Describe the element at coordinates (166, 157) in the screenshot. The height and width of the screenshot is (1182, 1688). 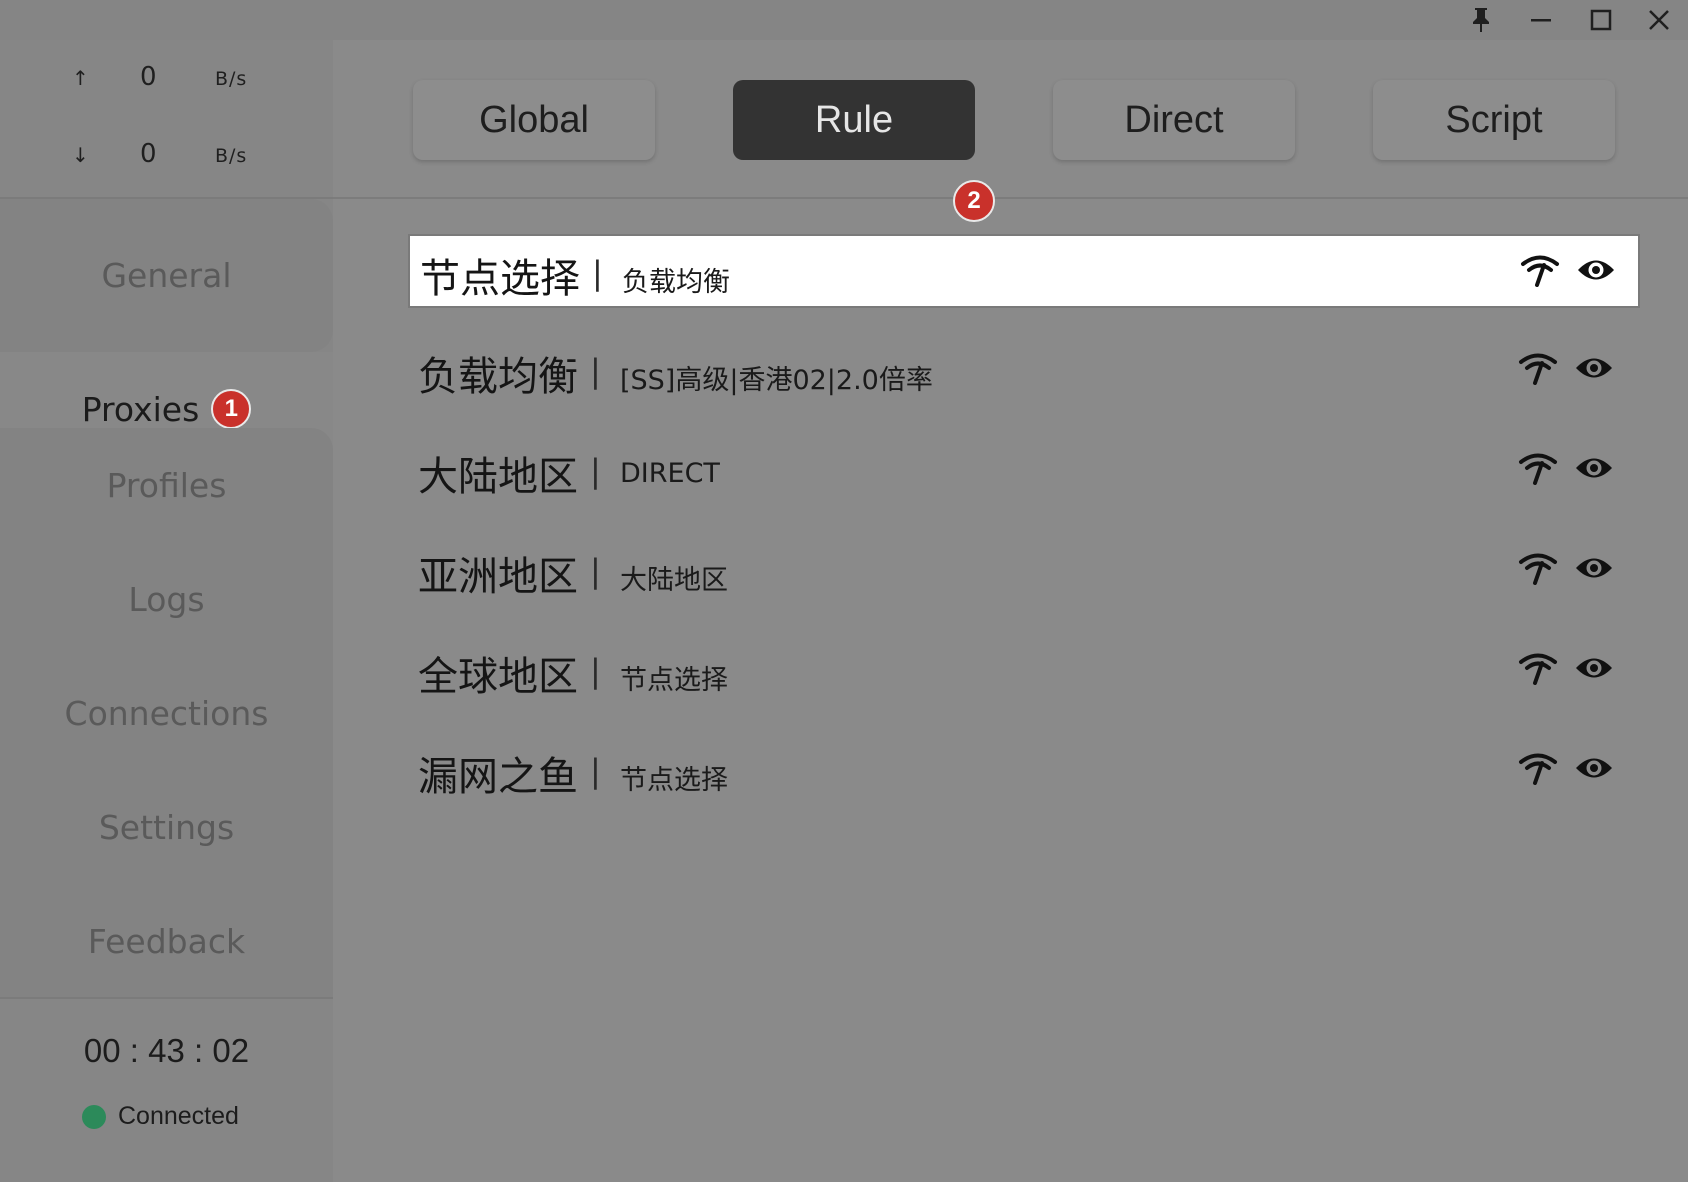
I see `download-speed: ↓ 0 B/s` at that location.